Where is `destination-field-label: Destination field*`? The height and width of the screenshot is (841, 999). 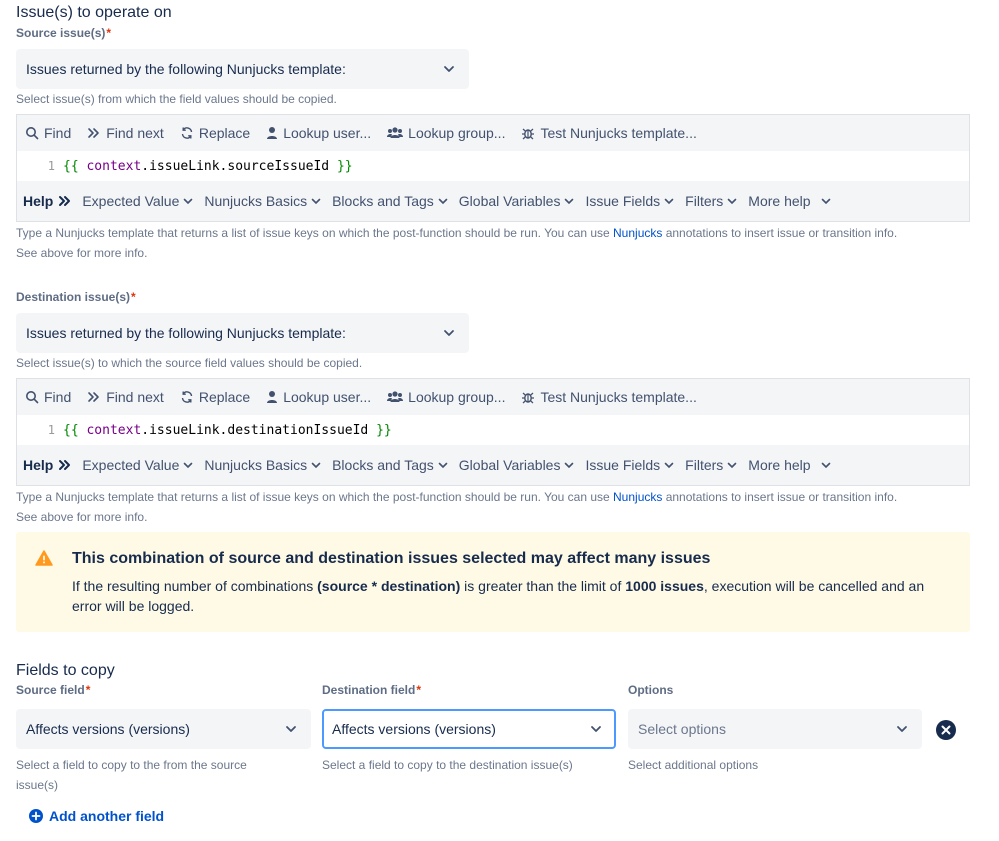 destination-field-label: Destination field* is located at coordinates (371, 690).